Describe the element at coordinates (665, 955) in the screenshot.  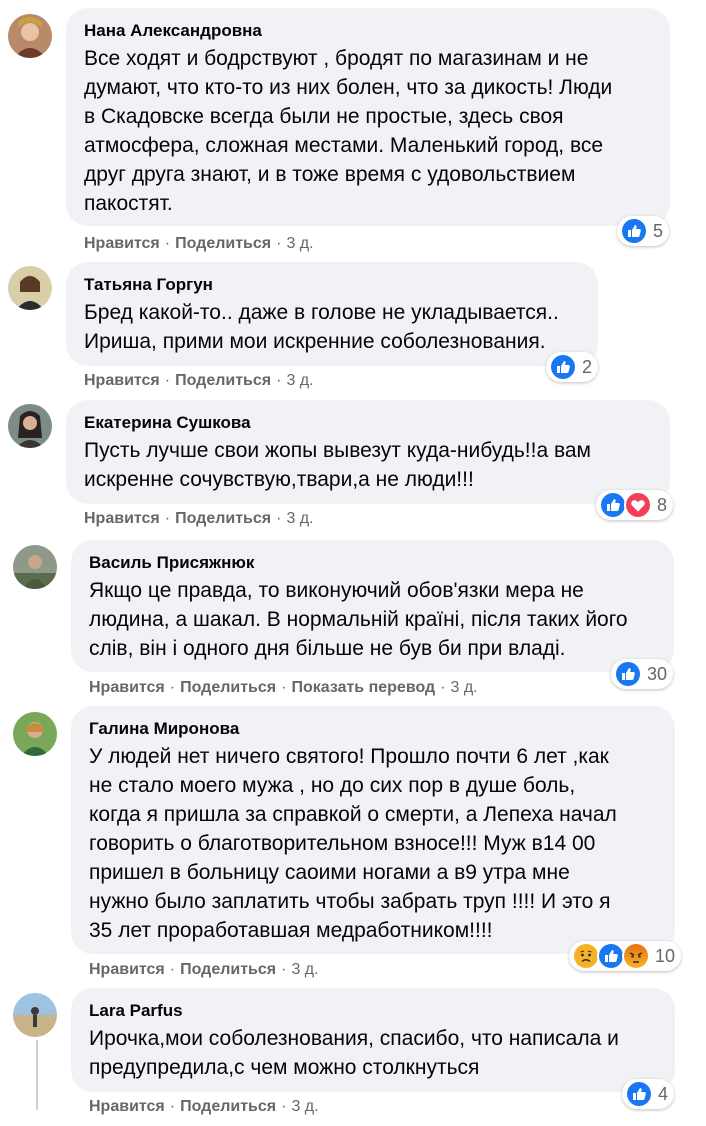
I see `reaction-count: 10` at that location.